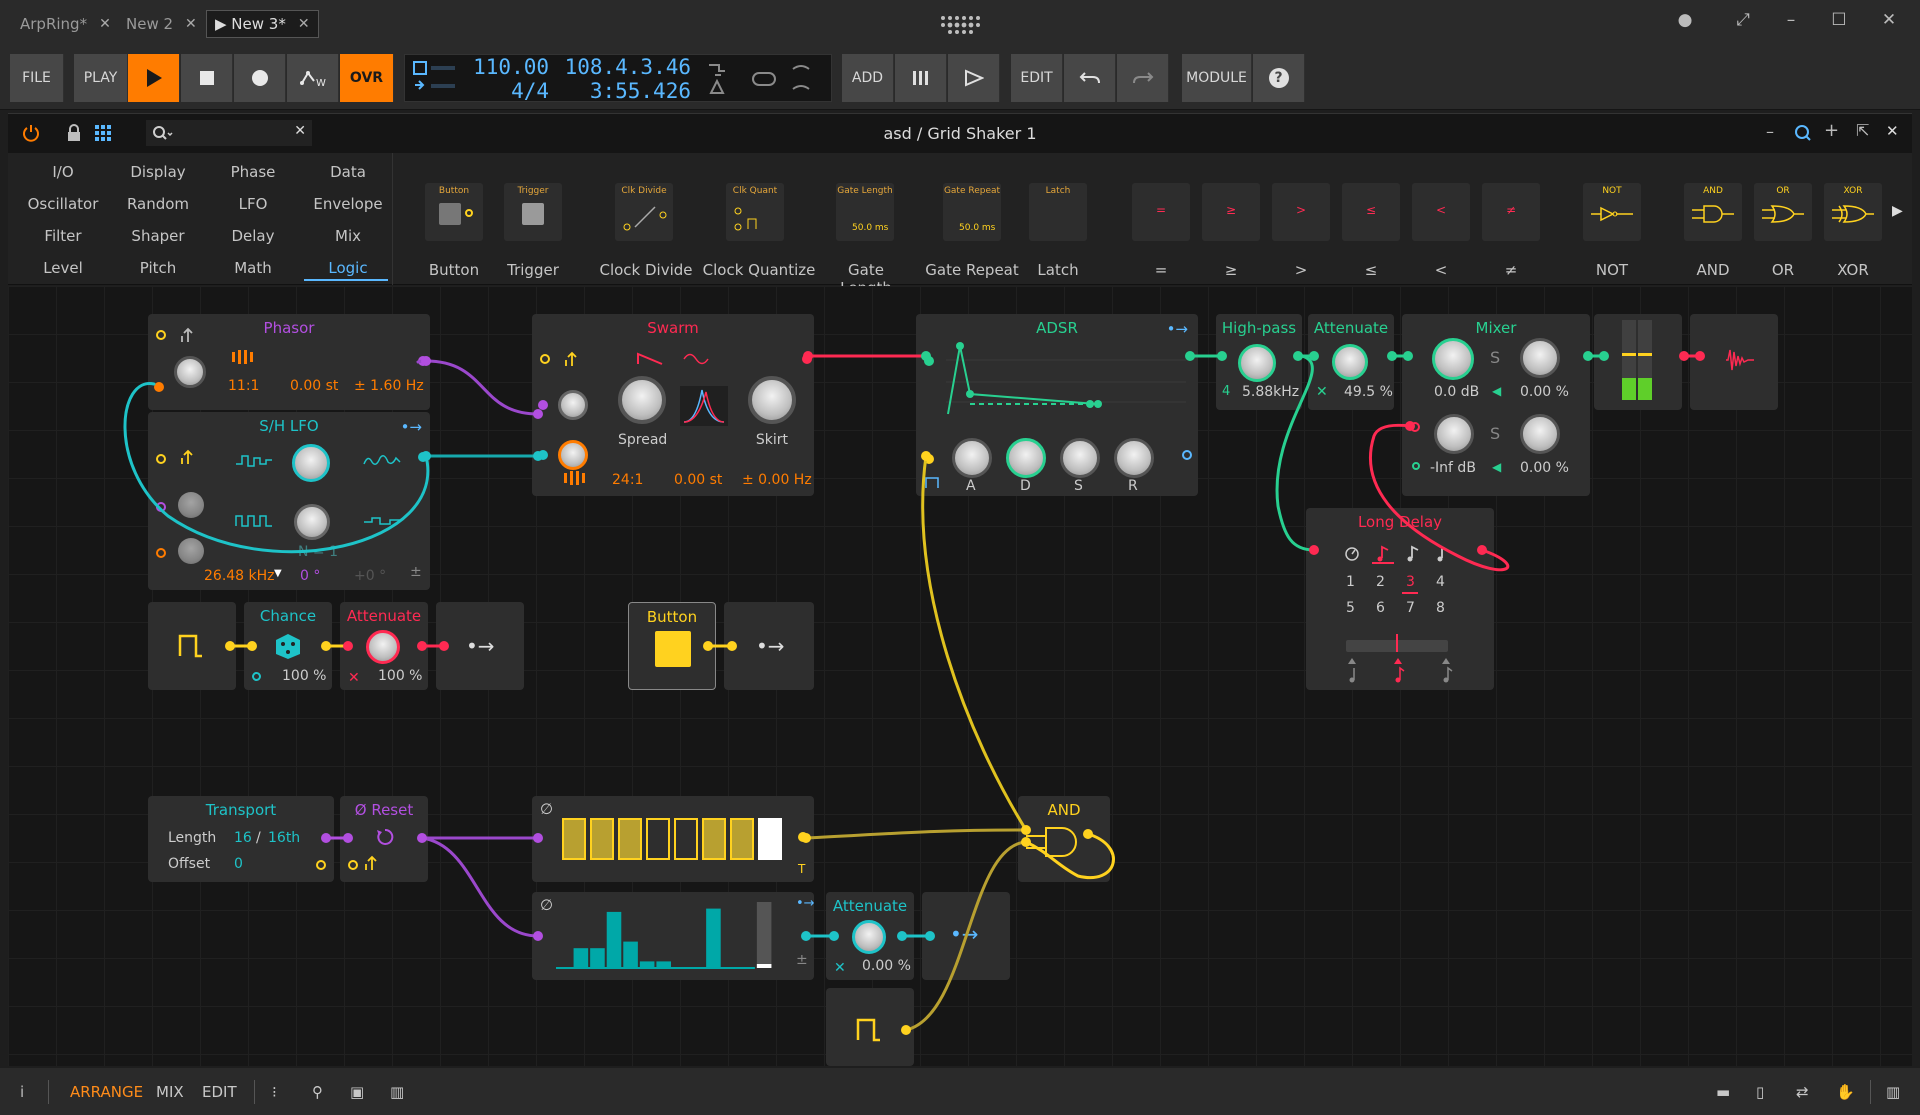  What do you see at coordinates (673, 649) in the screenshot?
I see `push-button-pad` at bounding box center [673, 649].